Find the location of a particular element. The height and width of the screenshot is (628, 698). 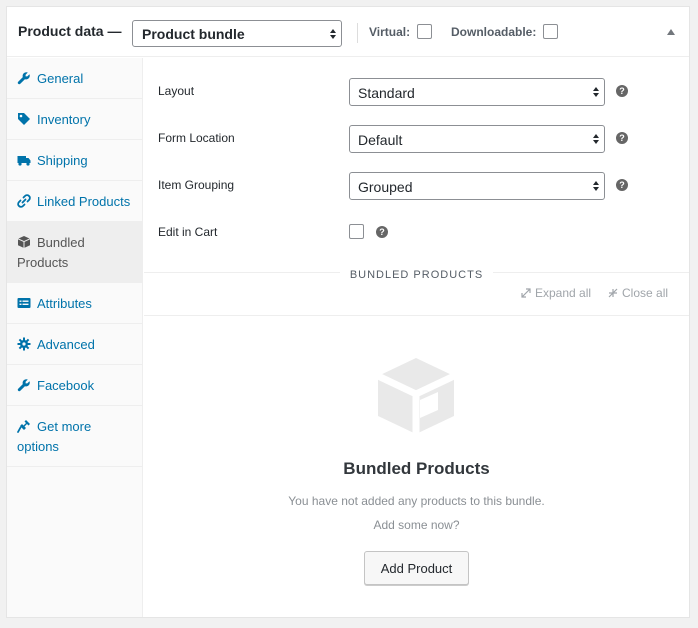

tab-linked-products: Linked Products is located at coordinates (74, 201).